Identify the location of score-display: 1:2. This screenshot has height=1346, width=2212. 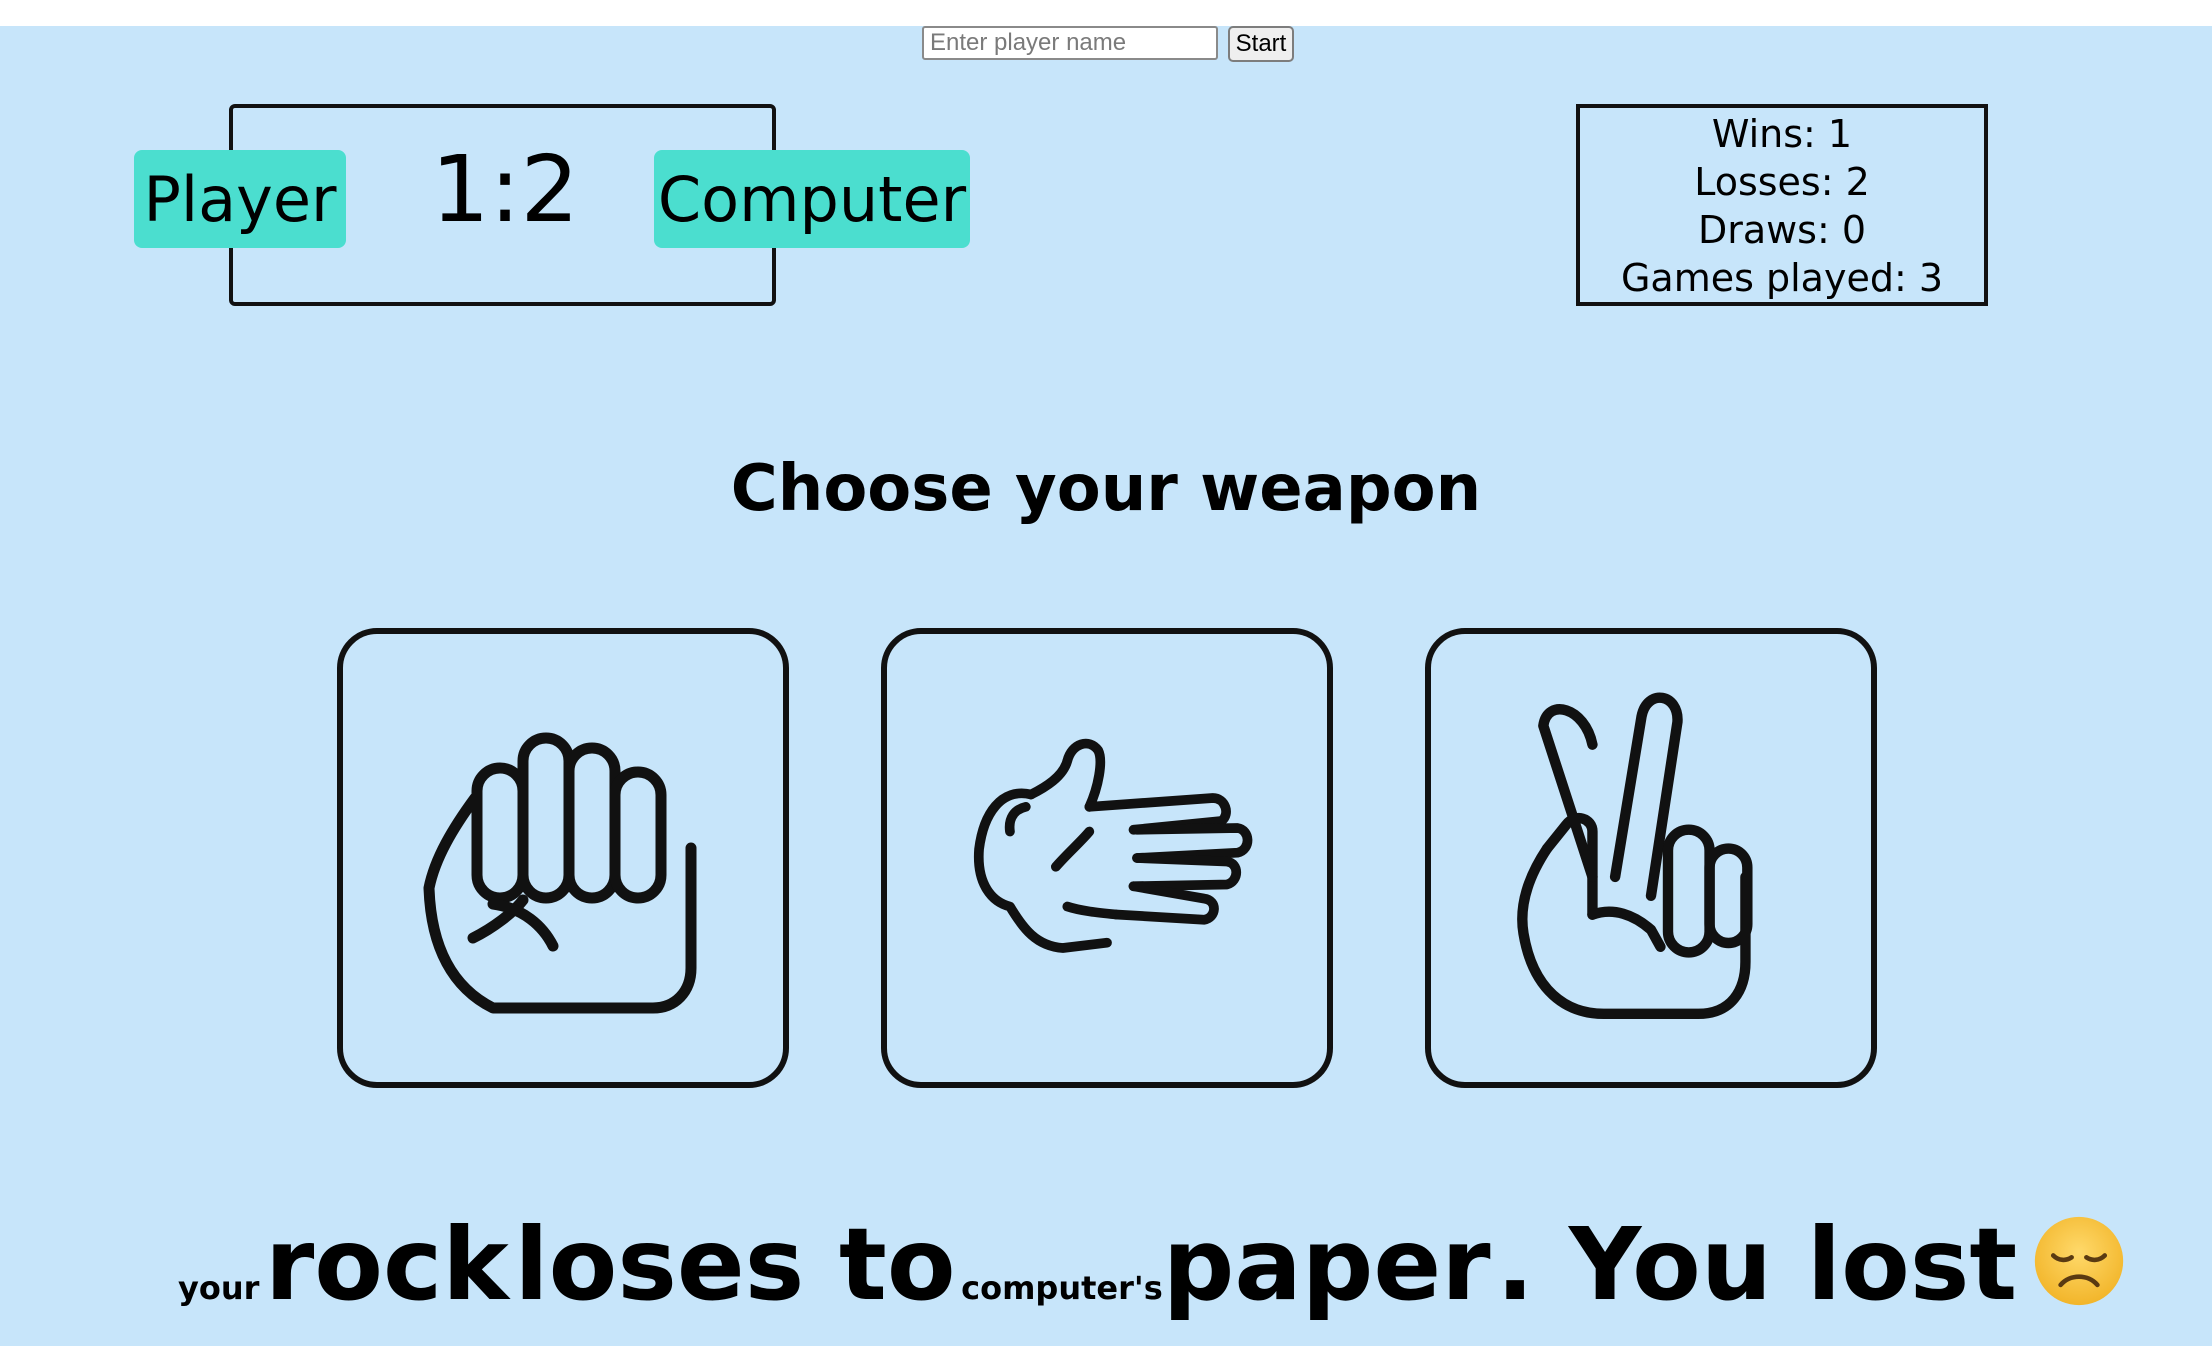
(505, 189).